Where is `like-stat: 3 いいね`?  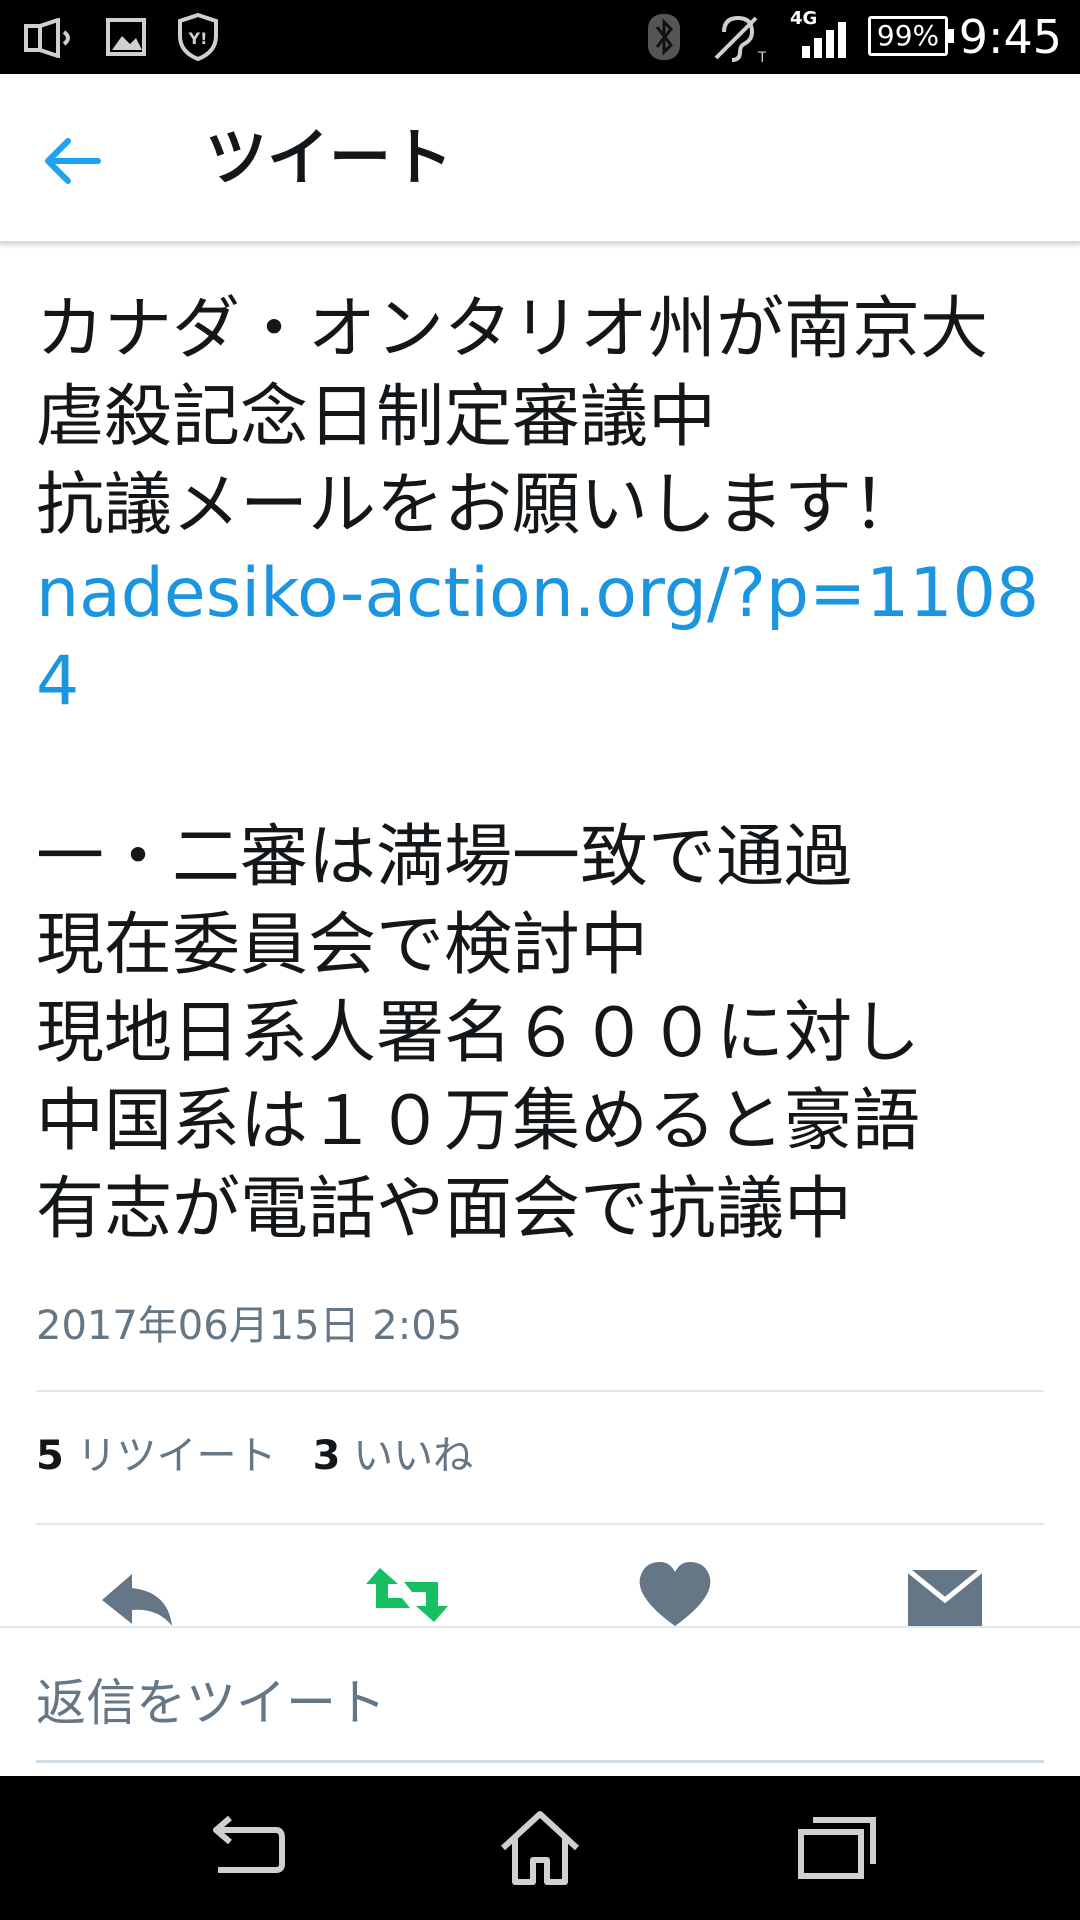
like-stat: 3 いいね is located at coordinates (393, 1456).